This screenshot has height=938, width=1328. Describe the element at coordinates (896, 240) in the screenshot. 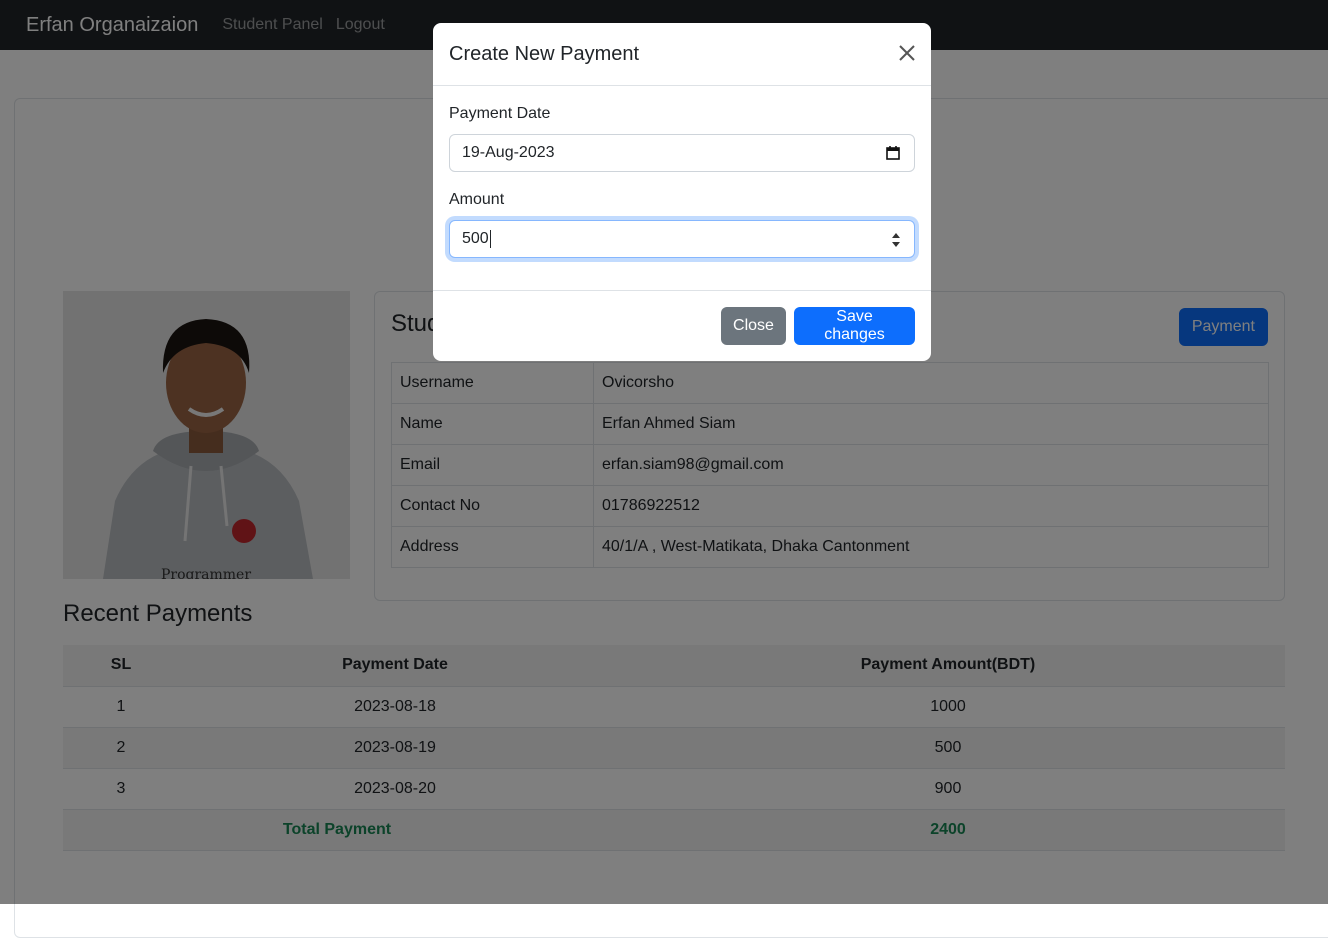

I see `stepper-icon` at that location.